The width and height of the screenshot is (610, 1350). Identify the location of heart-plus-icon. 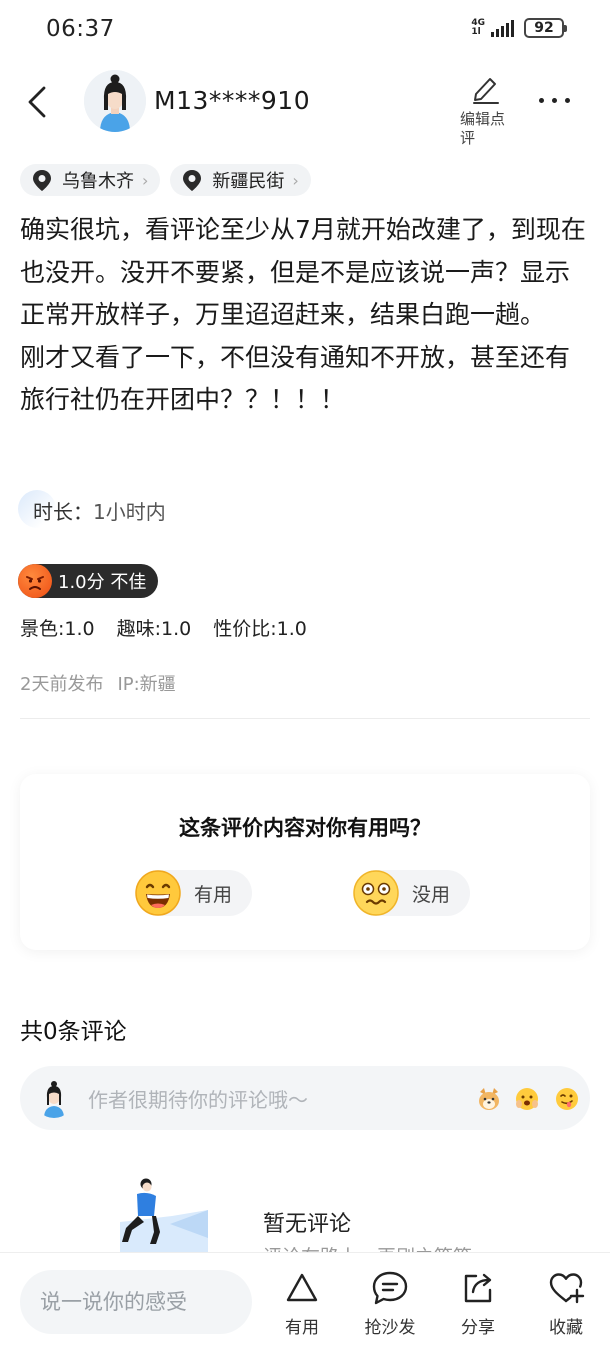
(567, 1288).